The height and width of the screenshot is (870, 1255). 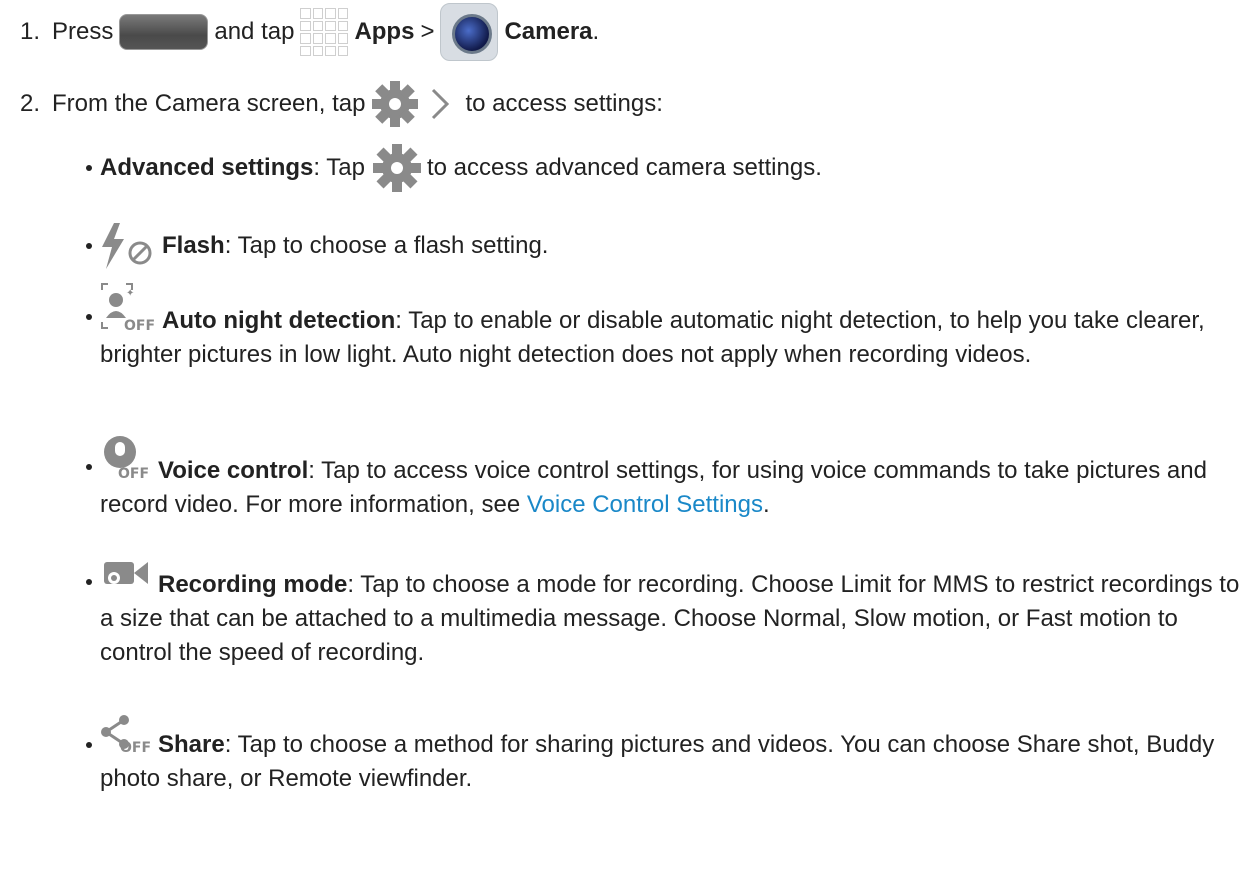 I want to click on gear-icon, so click(x=397, y=168).